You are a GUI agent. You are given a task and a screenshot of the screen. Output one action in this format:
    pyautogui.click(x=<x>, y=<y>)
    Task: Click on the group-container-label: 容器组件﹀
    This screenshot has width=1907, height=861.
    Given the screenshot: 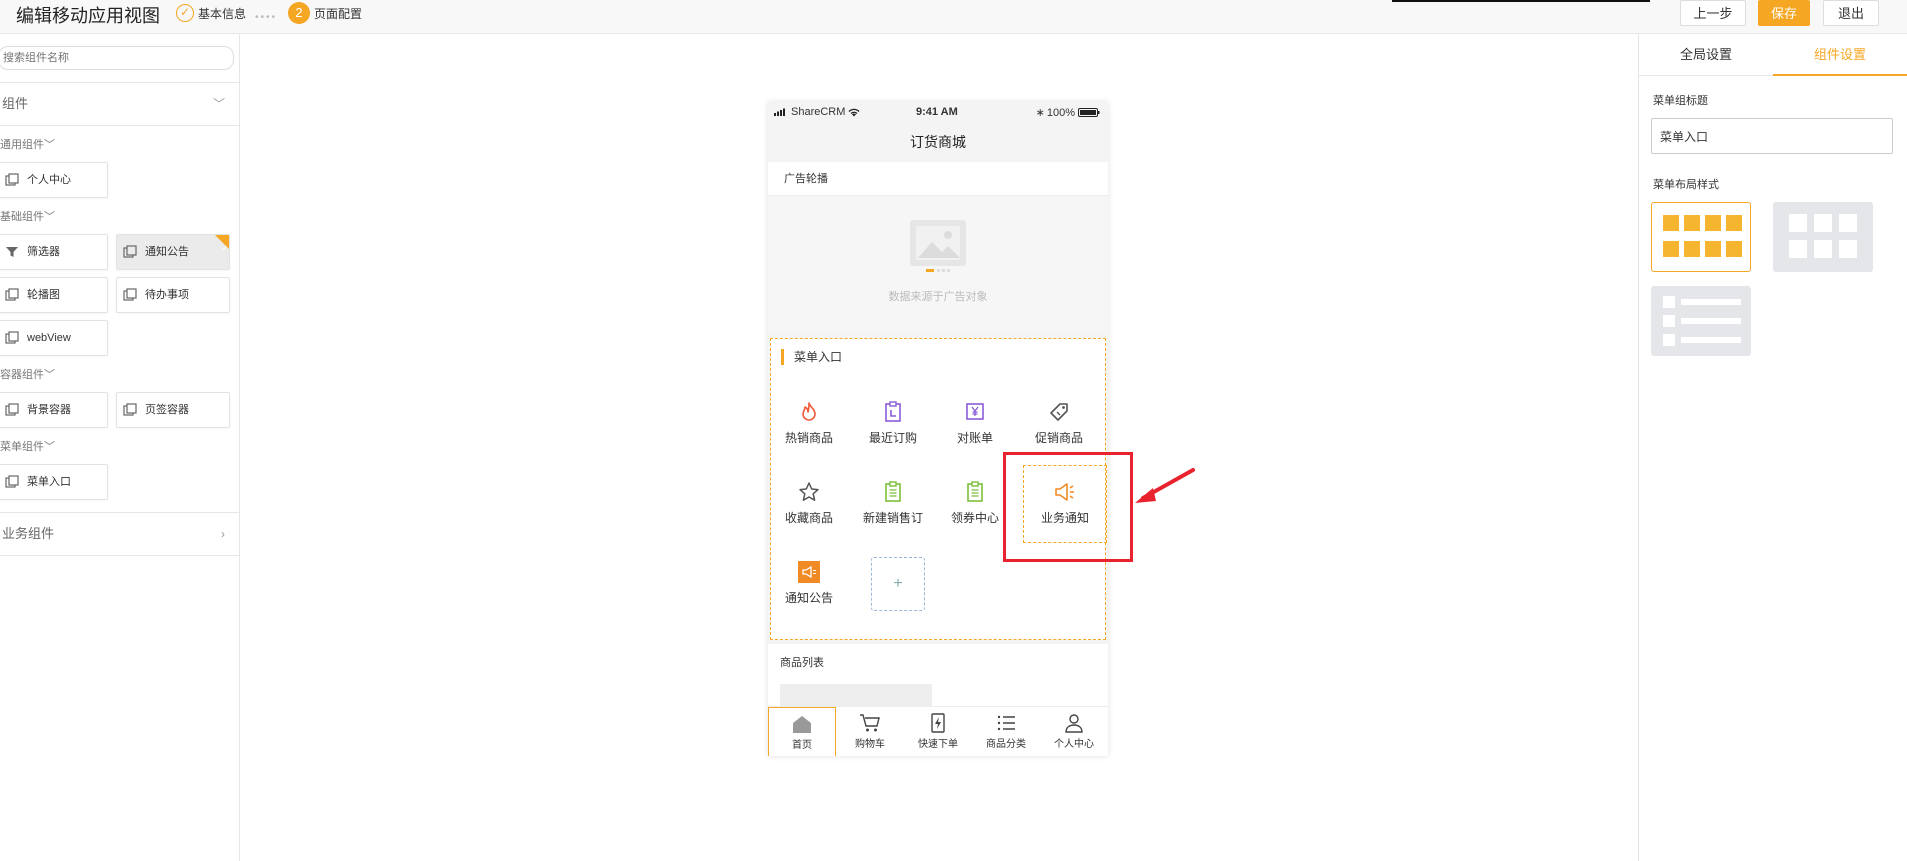 What is the action you would take?
    pyautogui.click(x=27, y=374)
    